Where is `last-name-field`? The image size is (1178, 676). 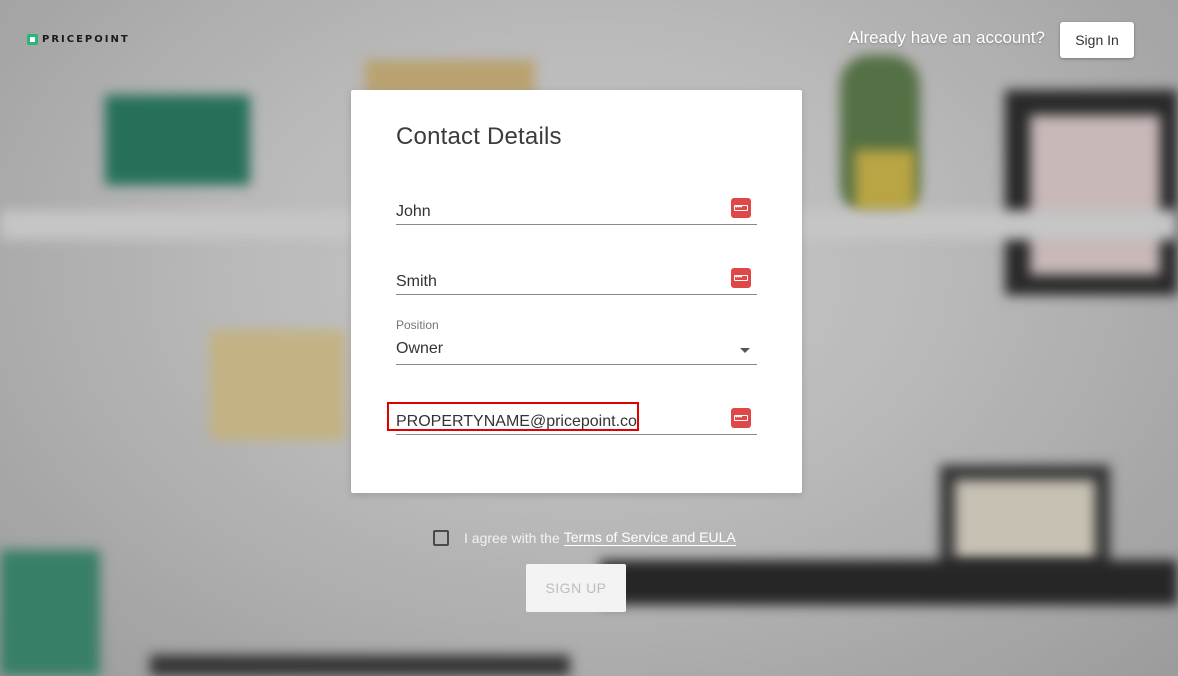 last-name-field is located at coordinates (576, 279).